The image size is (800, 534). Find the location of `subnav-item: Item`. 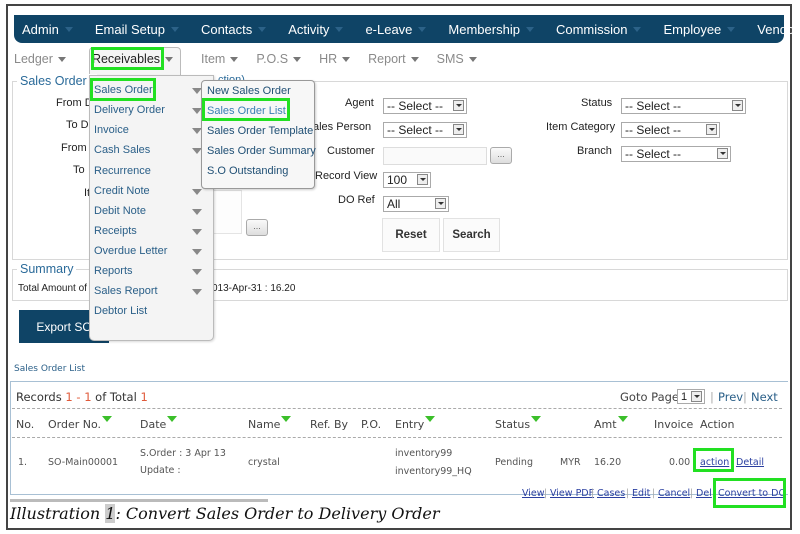

subnav-item: Item is located at coordinates (220, 59).